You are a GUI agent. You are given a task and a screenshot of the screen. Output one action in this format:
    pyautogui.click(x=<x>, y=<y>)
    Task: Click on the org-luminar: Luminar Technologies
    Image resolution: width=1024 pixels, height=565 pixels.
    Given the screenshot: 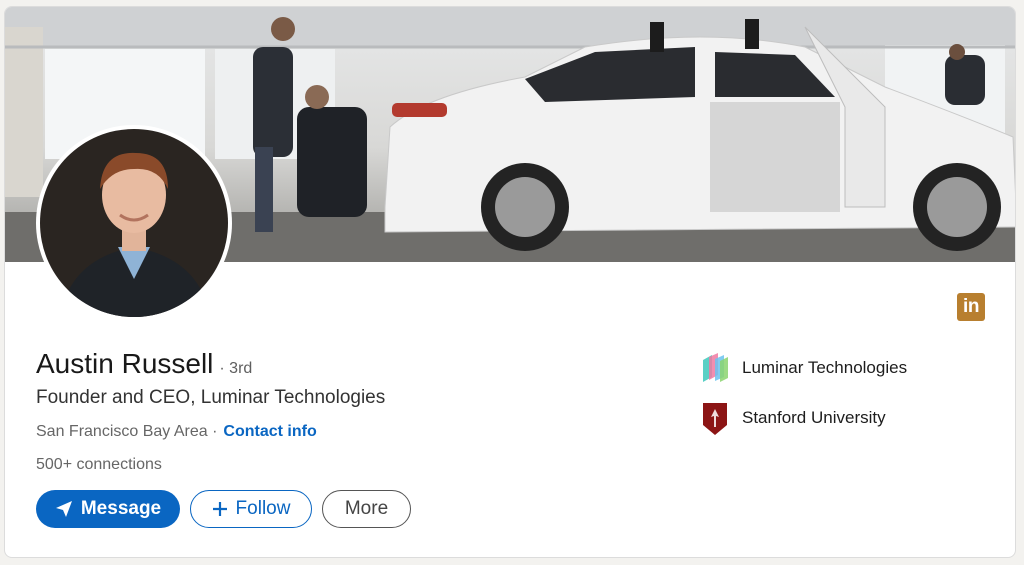 What is the action you would take?
    pyautogui.click(x=803, y=368)
    